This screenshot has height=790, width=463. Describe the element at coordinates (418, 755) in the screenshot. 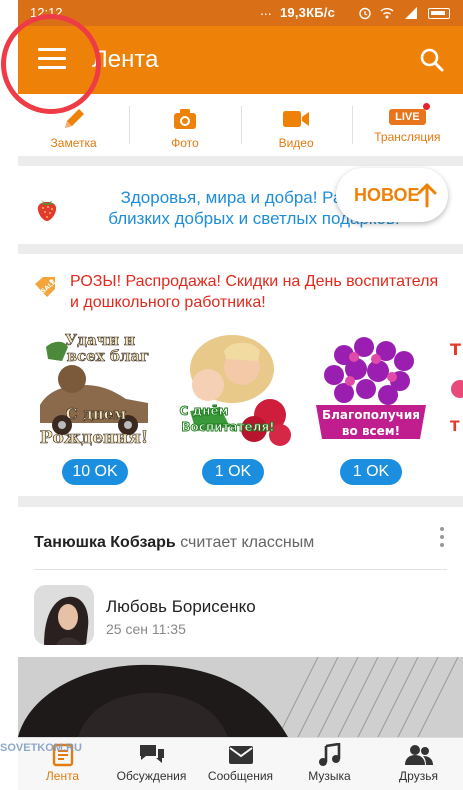

I see `friends-icon` at that location.